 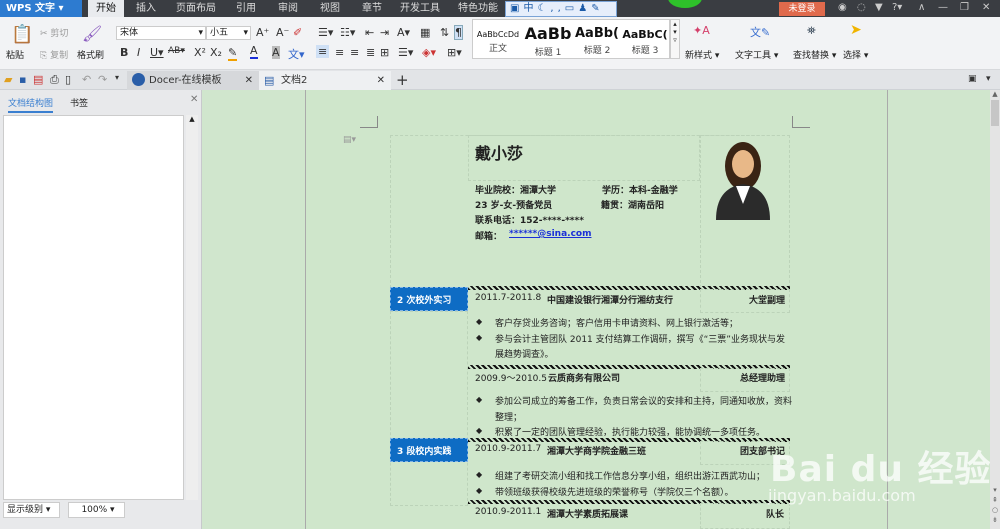 What do you see at coordinates (402, 80) in the screenshot?
I see `new-tab-icon: +` at bounding box center [402, 80].